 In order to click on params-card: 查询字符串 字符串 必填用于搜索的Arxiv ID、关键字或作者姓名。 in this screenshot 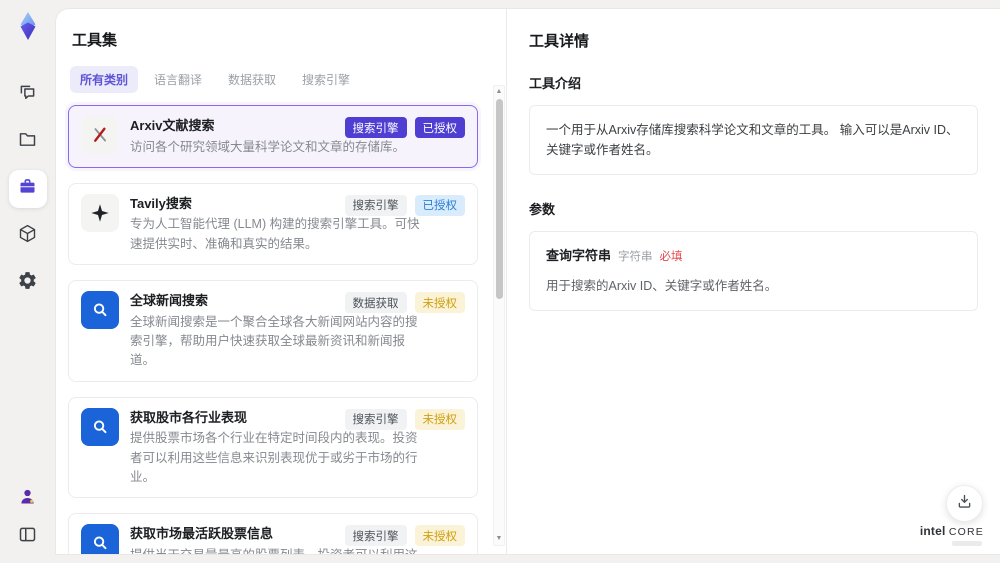, I will do `click(753, 271)`.